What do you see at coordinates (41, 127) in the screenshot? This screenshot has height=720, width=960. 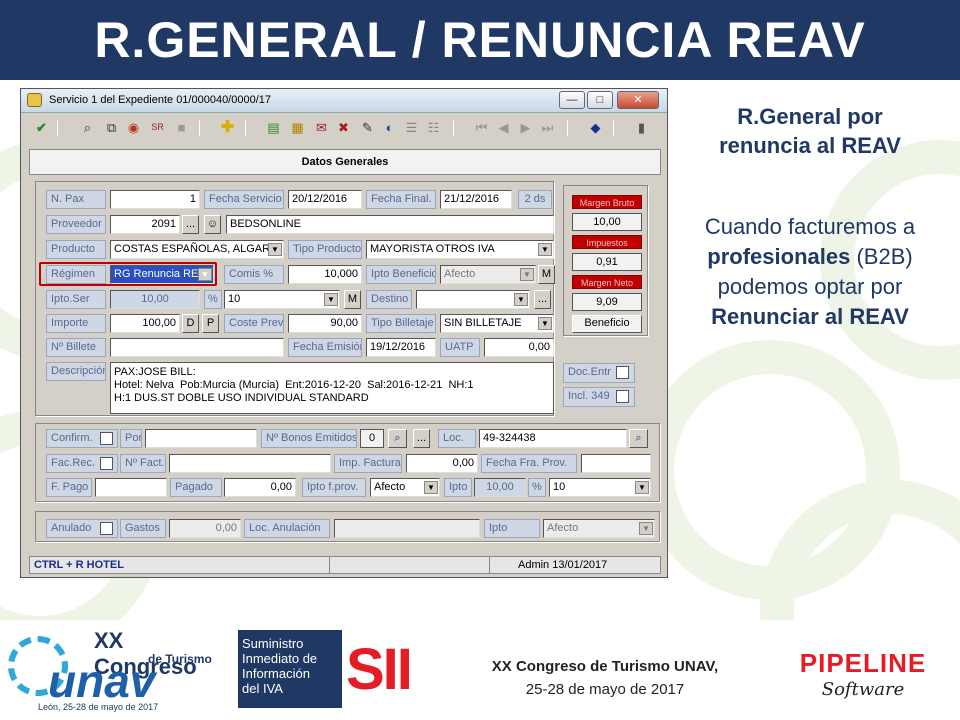 I see `check-icon: ✔` at bounding box center [41, 127].